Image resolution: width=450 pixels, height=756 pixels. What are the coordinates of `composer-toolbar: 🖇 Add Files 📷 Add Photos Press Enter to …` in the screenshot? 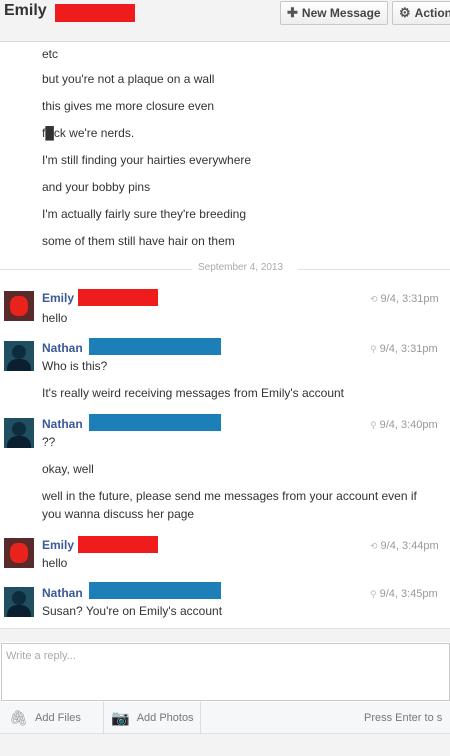 It's located at (225, 718).